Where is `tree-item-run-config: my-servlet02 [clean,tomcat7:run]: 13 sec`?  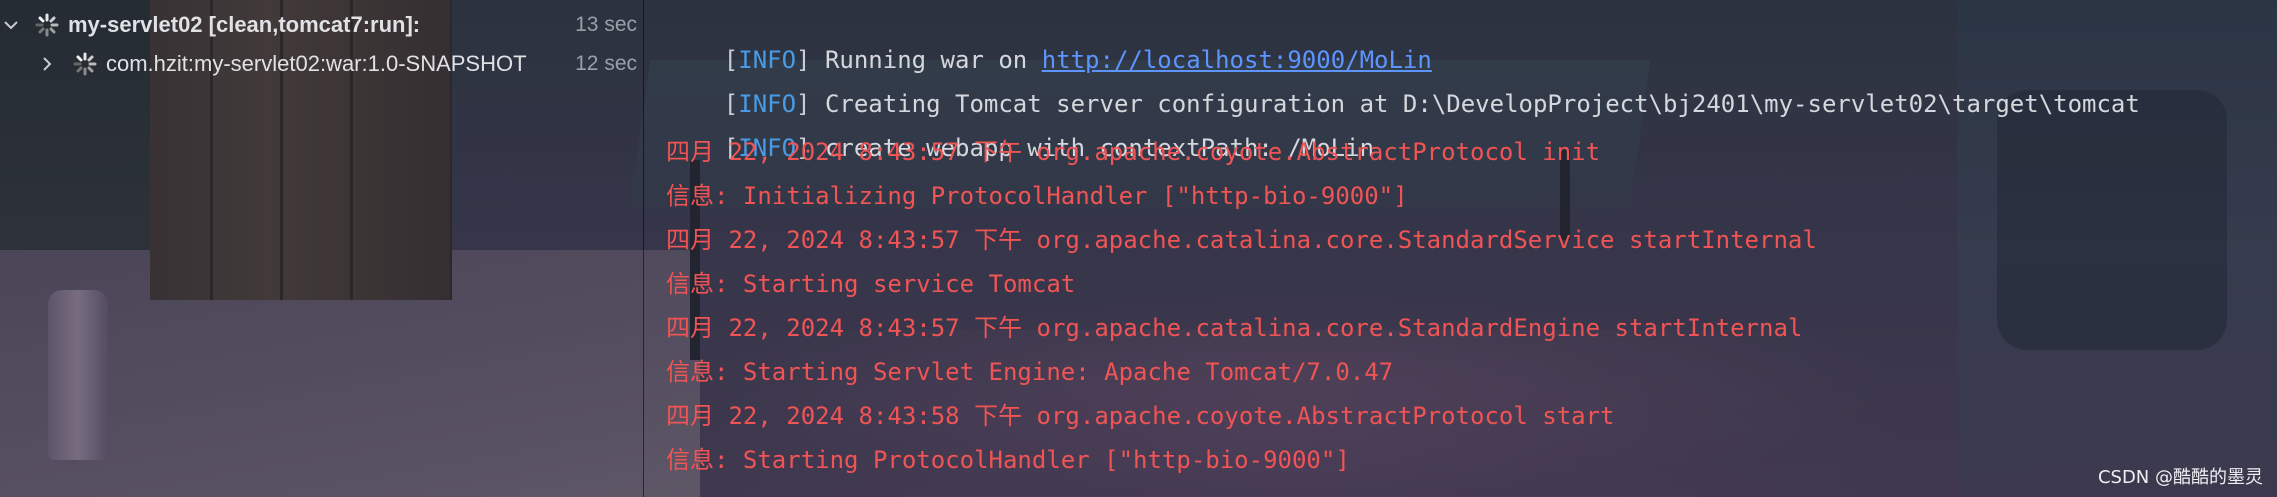
tree-item-run-config: my-servlet02 [clean,tomcat7:run]: 13 sec is located at coordinates (321, 25).